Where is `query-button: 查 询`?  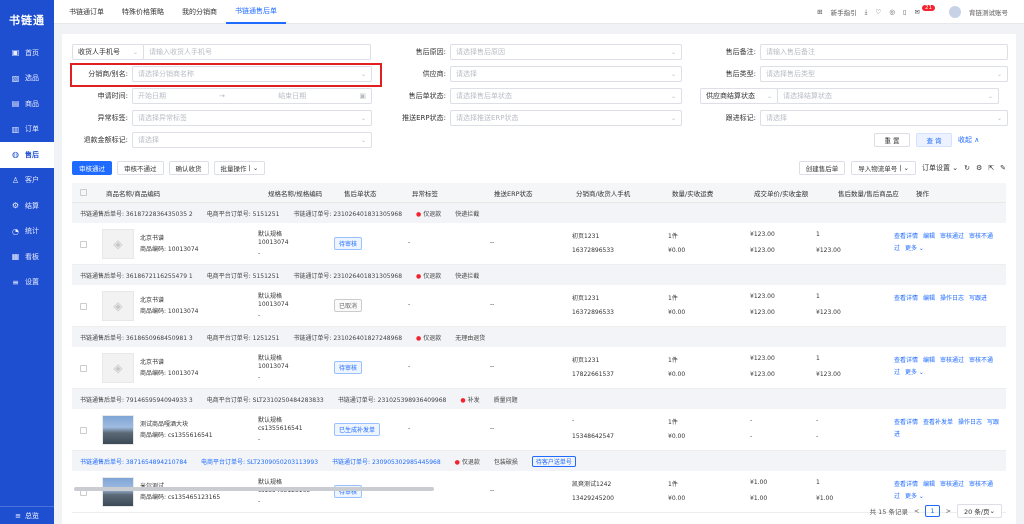 query-button: 查 询 is located at coordinates (934, 140).